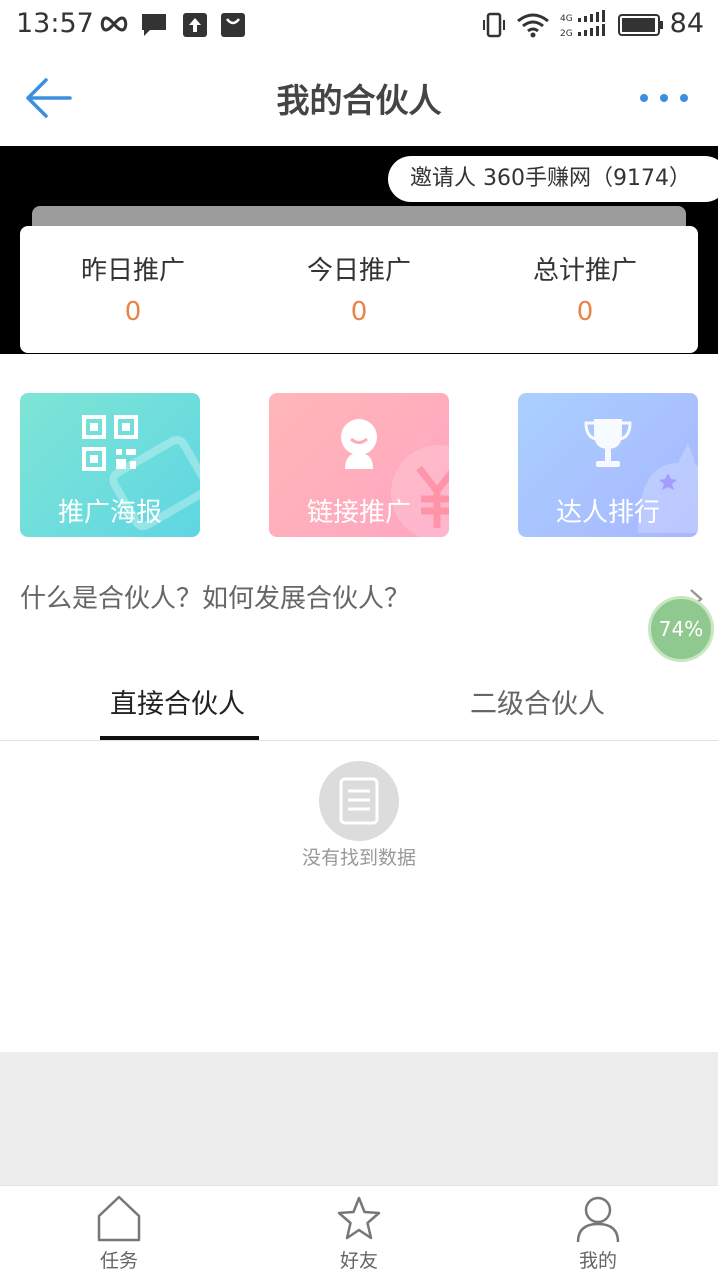 The image size is (718, 1278). Describe the element at coordinates (566, 19) in the screenshot. I see `svg-text: 4G` at that location.